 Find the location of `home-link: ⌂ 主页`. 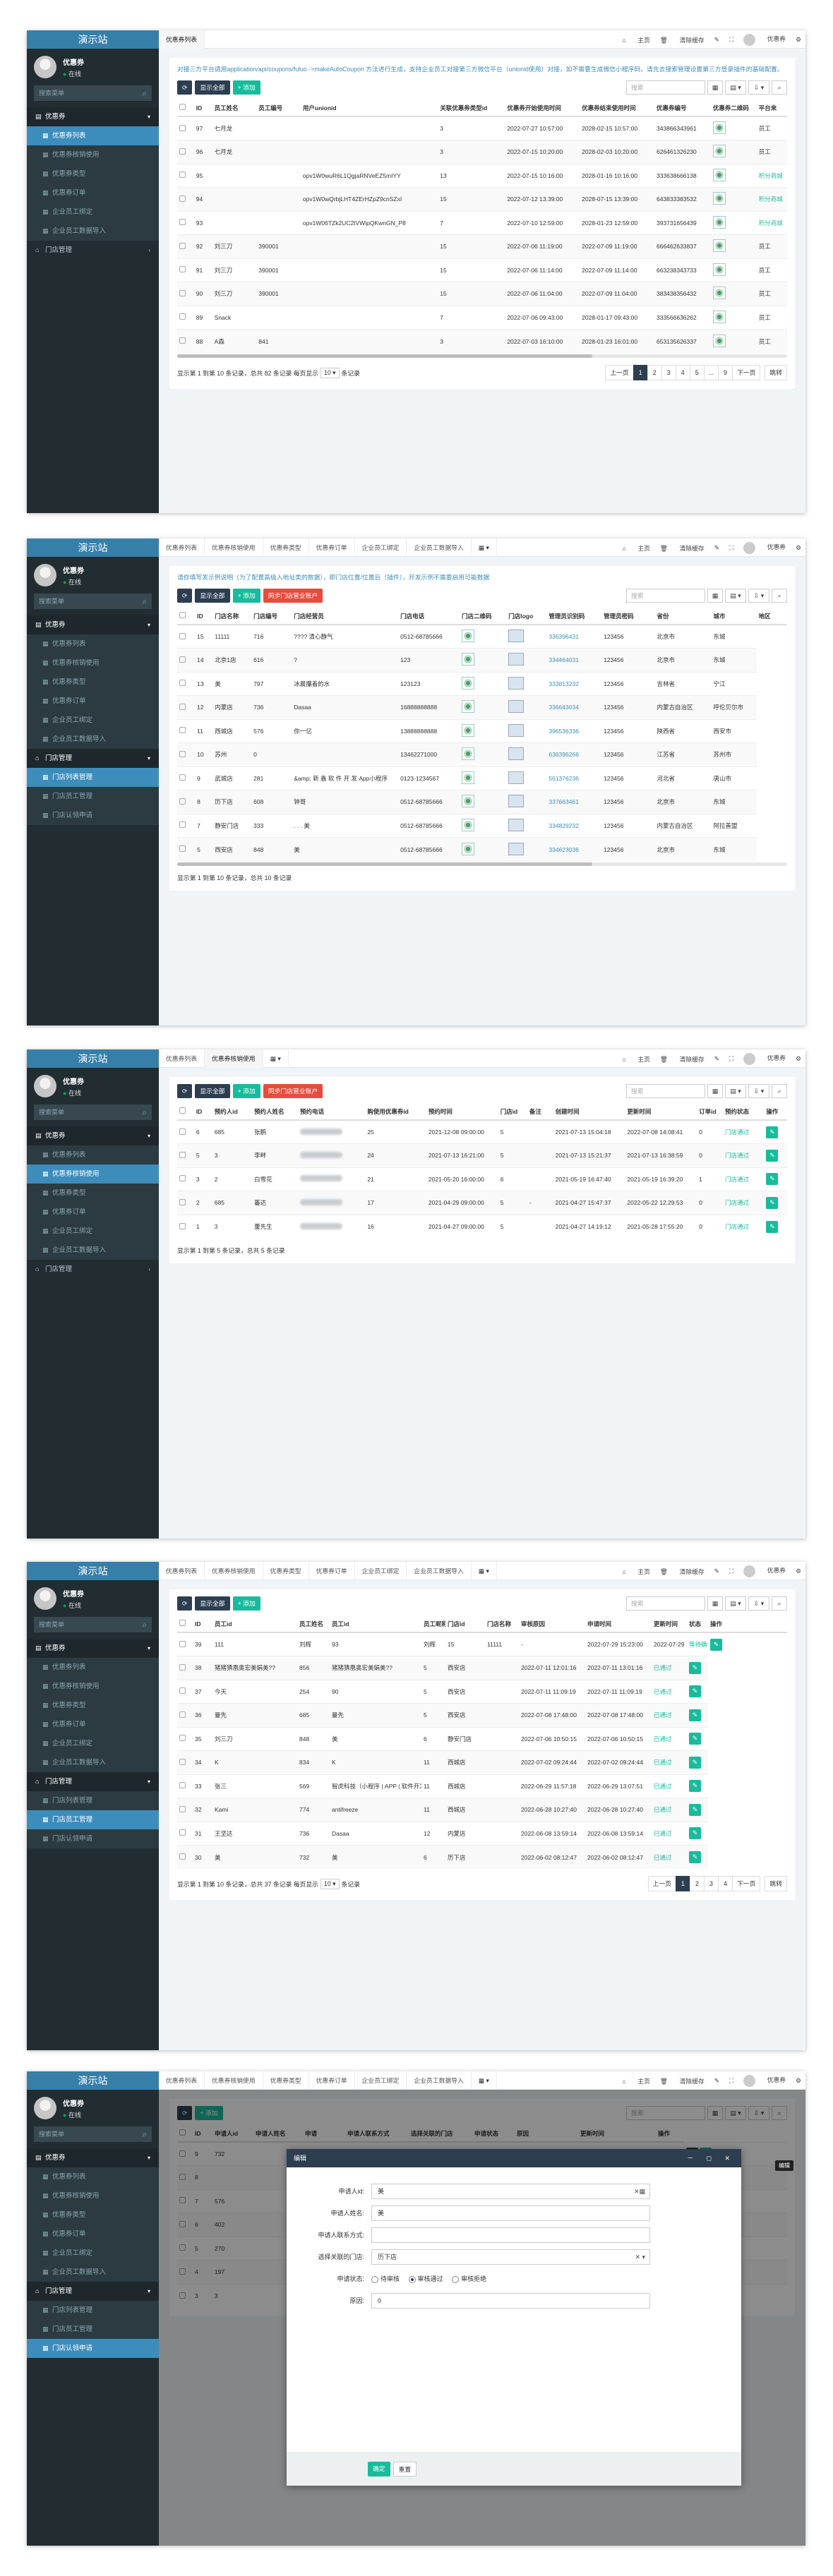

home-link: ⌂ 主页 is located at coordinates (636, 1571).